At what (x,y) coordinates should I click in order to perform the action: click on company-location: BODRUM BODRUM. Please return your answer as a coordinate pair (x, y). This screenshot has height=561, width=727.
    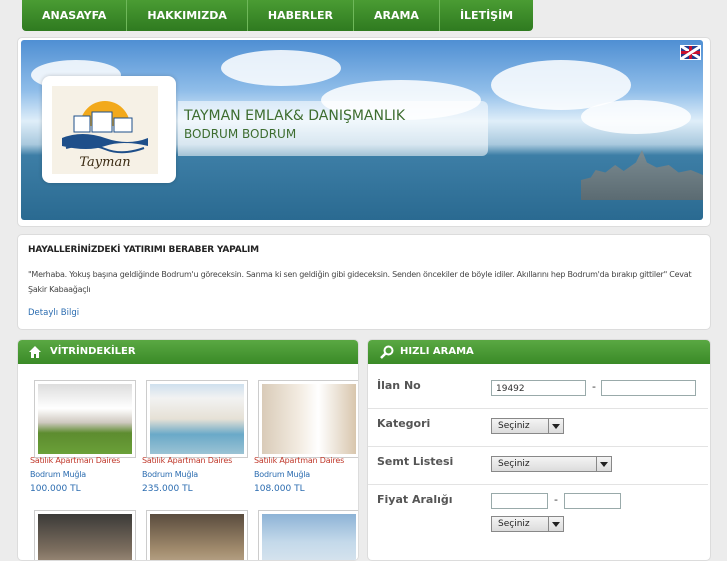
    Looking at the image, I should click on (240, 134).